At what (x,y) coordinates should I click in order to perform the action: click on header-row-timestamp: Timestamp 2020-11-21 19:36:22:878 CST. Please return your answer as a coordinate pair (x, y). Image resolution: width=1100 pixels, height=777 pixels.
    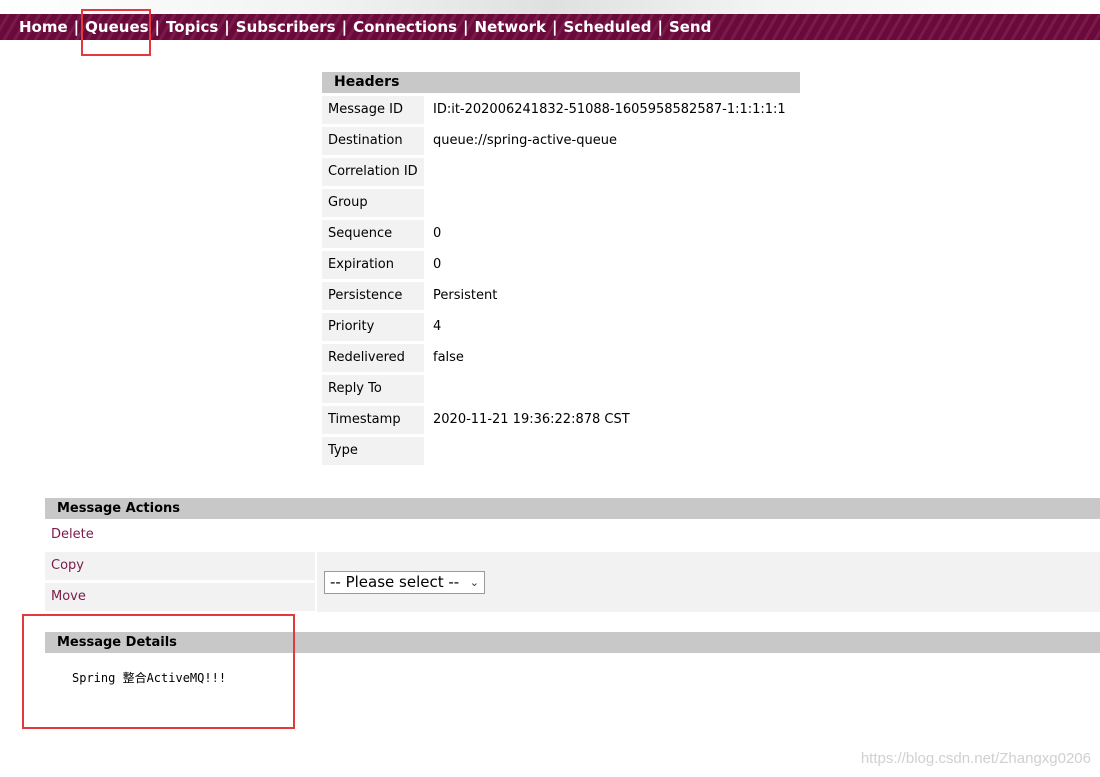
    Looking at the image, I should click on (476, 420).